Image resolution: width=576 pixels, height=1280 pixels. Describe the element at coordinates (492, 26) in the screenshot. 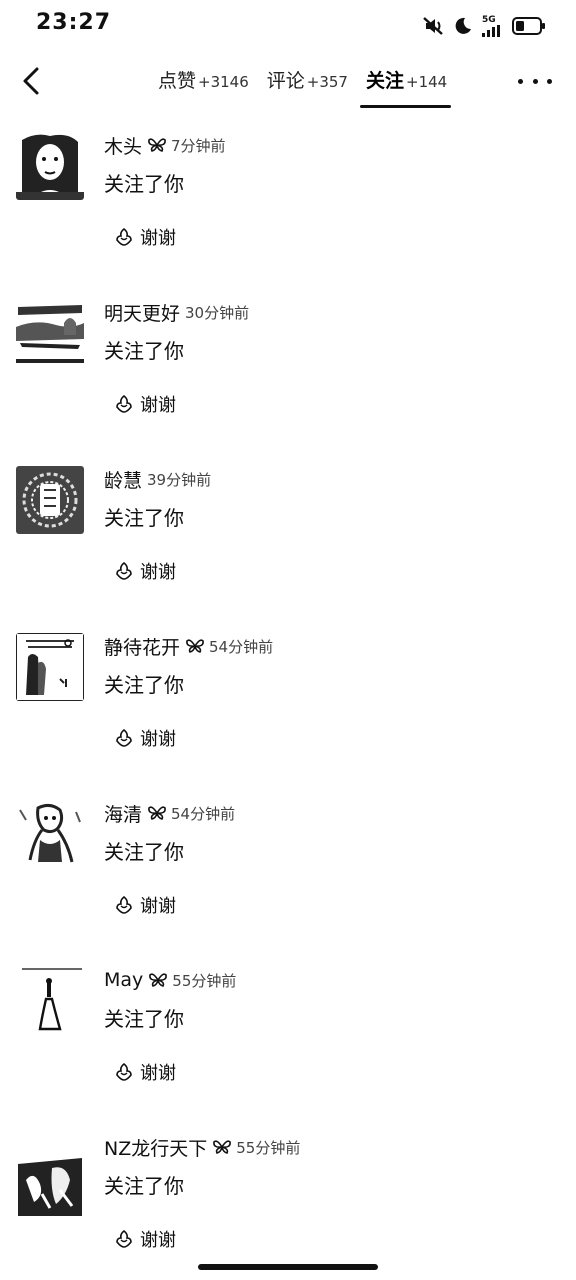

I see `signal-icon: 5G` at that location.